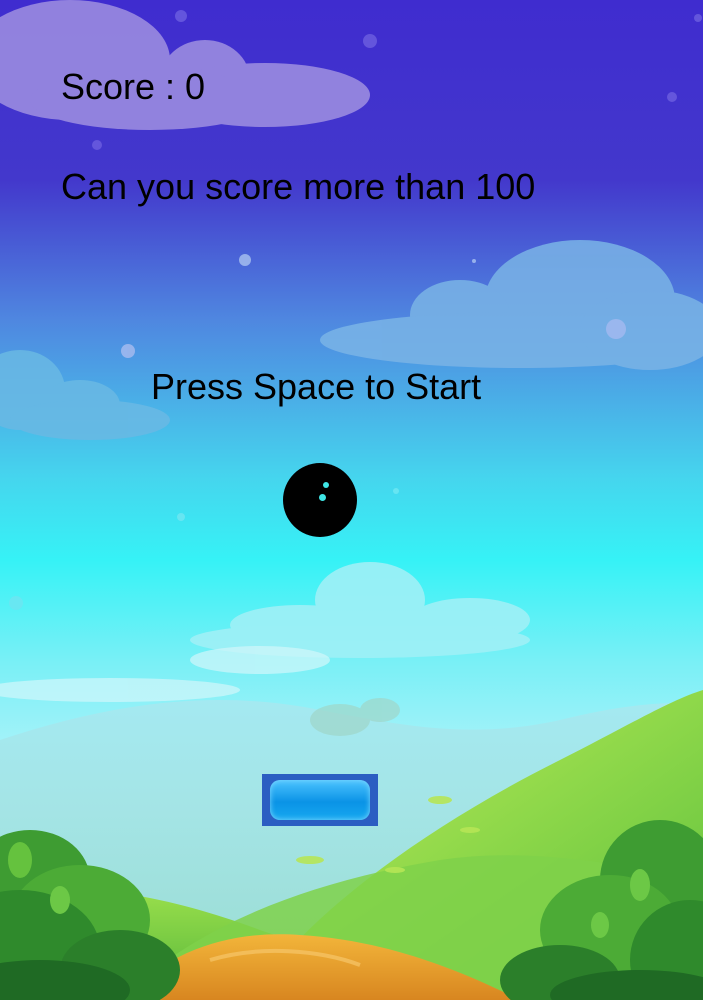  Describe the element at coordinates (316, 386) in the screenshot. I see `start-prompt: Press Space to Start` at that location.